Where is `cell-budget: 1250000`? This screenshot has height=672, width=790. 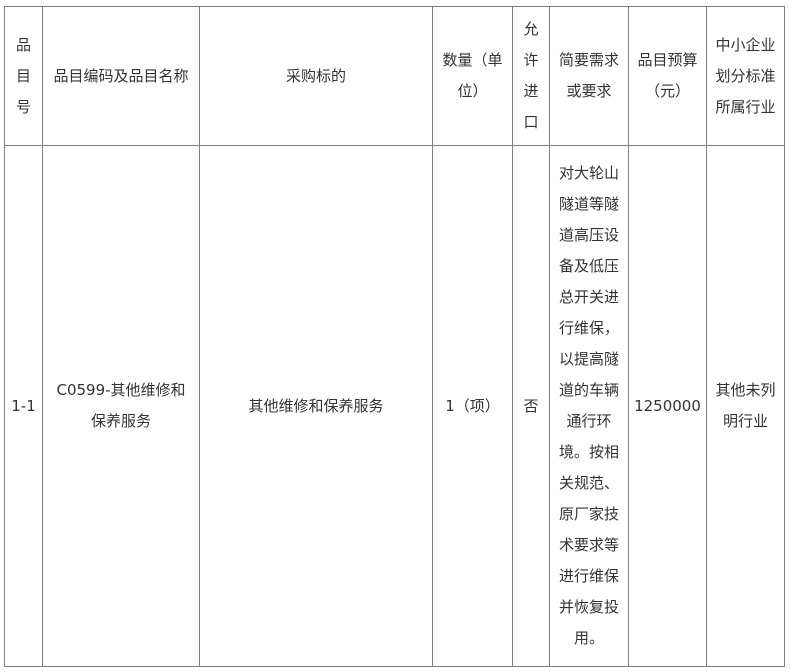 cell-budget: 1250000 is located at coordinates (667, 406).